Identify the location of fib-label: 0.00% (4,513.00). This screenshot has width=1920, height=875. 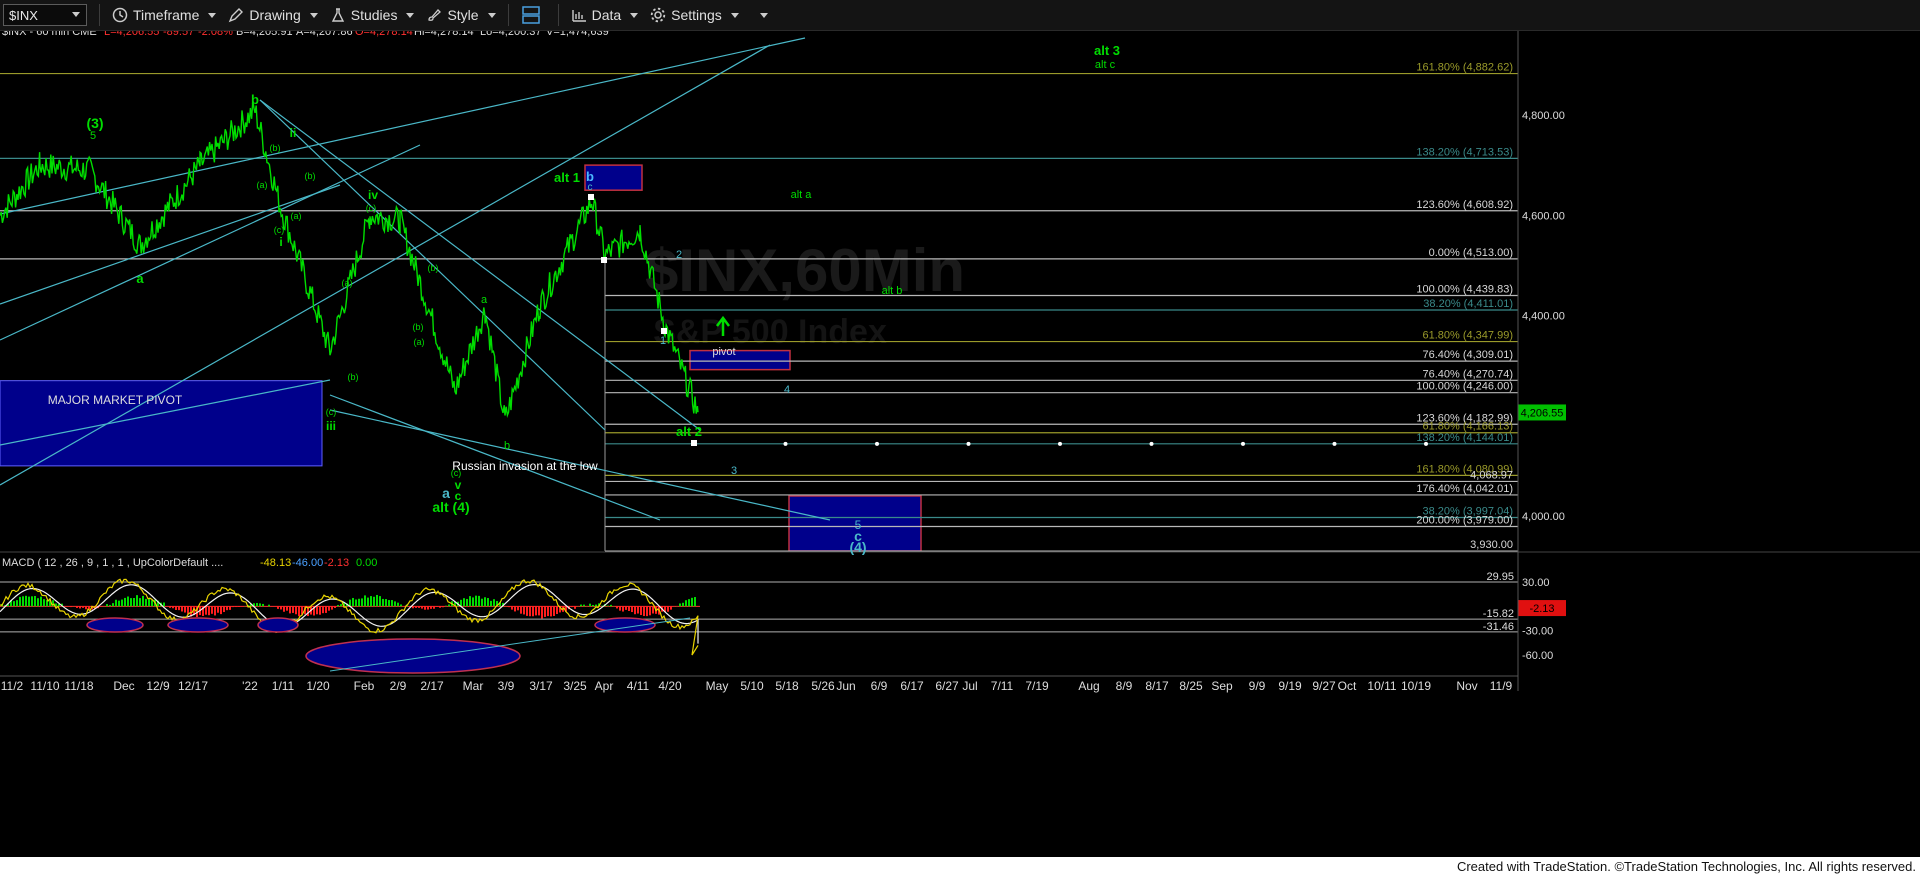
(1471, 253).